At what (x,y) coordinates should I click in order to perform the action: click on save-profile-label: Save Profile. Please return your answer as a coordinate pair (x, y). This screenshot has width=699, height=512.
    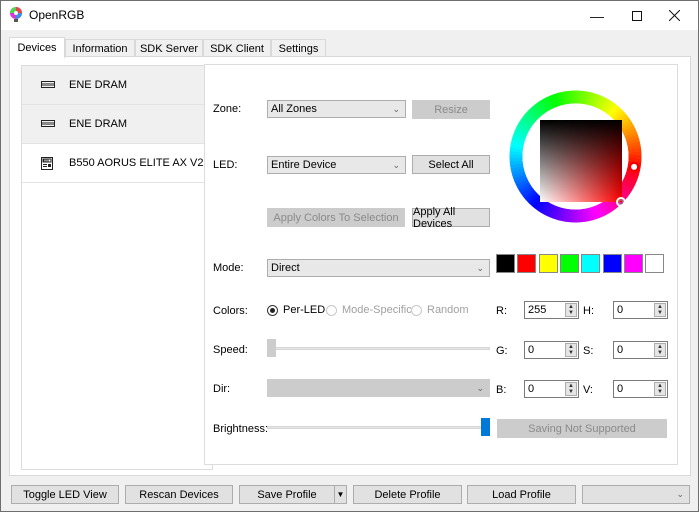
    Looking at the image, I should click on (287, 494).